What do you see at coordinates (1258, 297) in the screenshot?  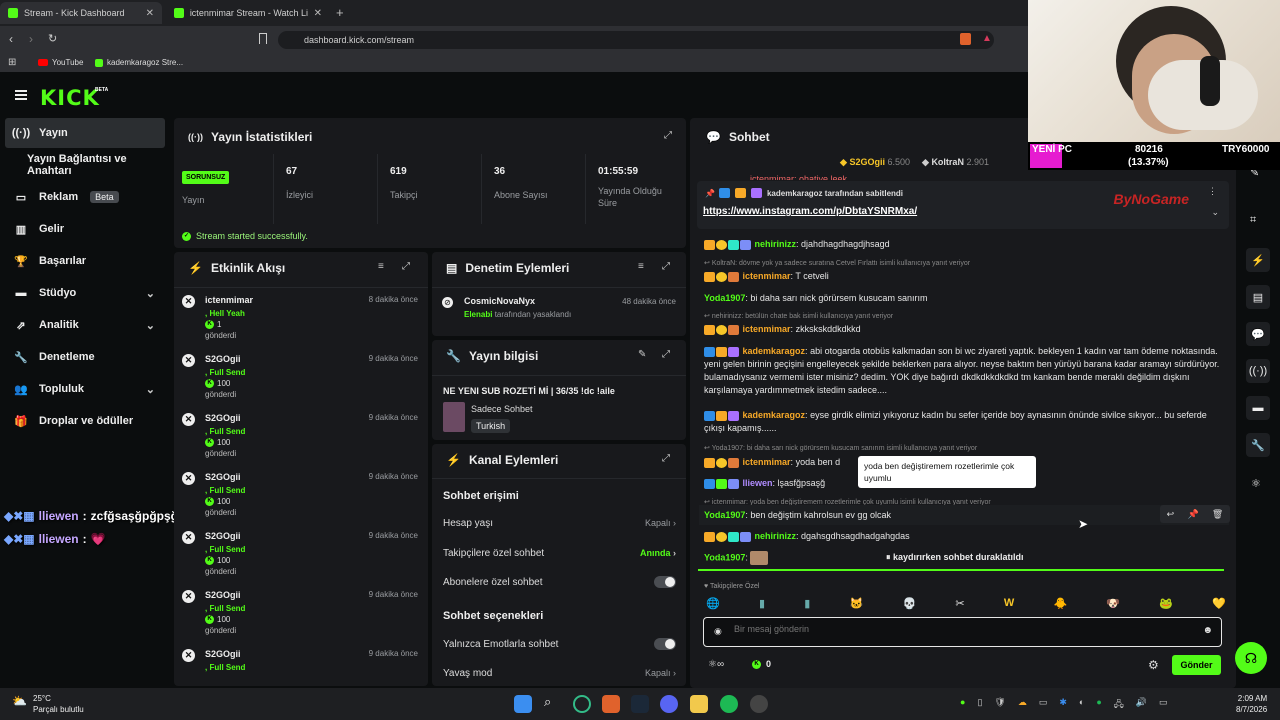 I see `document-icon: ▤` at bounding box center [1258, 297].